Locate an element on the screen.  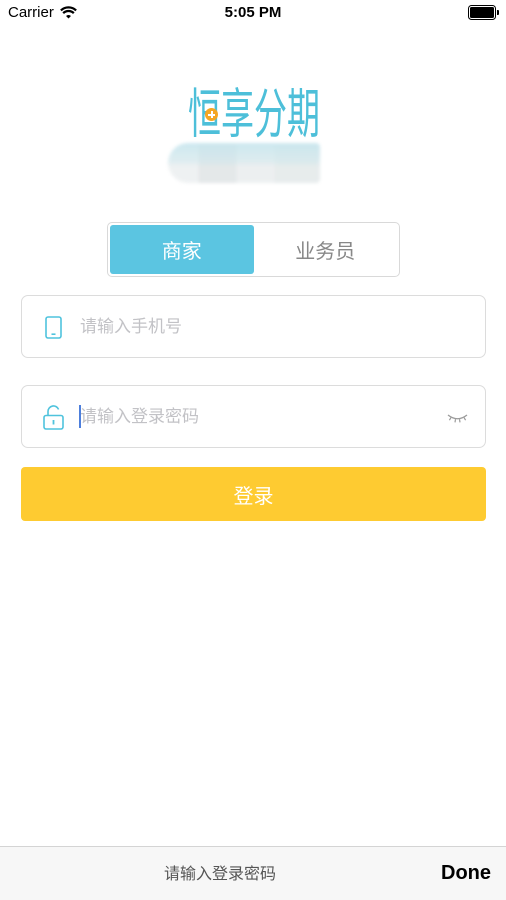
logo-subtitle-obscured is located at coordinates (244, 163).